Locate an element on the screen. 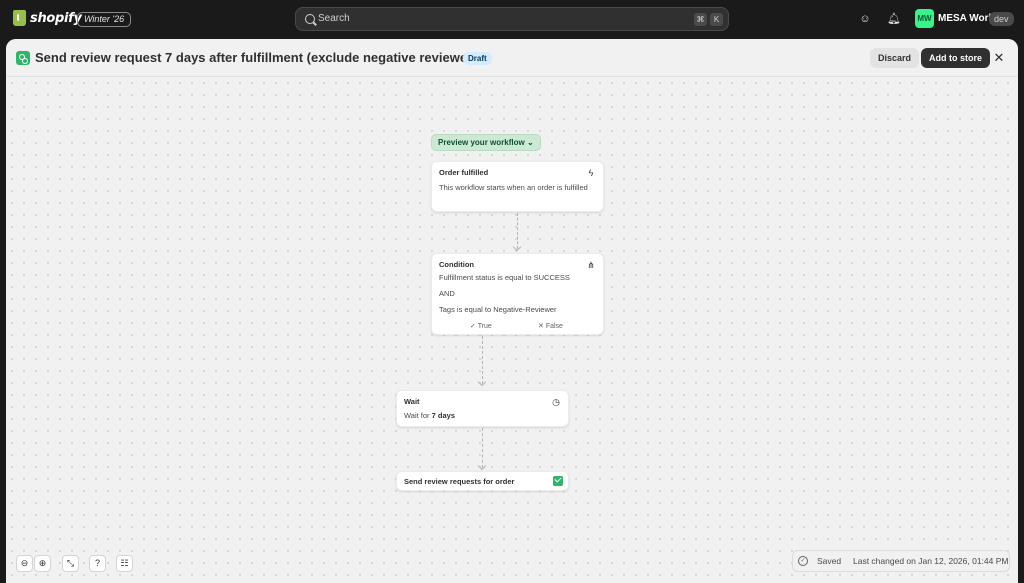 This screenshot has width=1024, height=583. connector-line is located at coordinates (482, 360).